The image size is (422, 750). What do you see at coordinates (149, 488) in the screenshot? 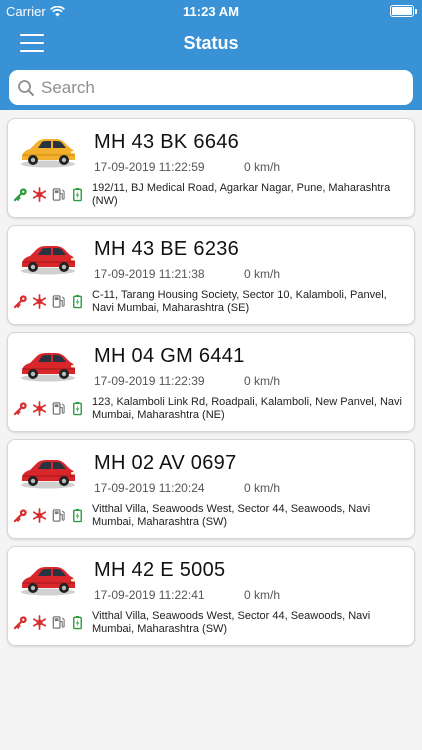
I see `vehicle-timestamp: 17-09-2019 11:20:24` at bounding box center [149, 488].